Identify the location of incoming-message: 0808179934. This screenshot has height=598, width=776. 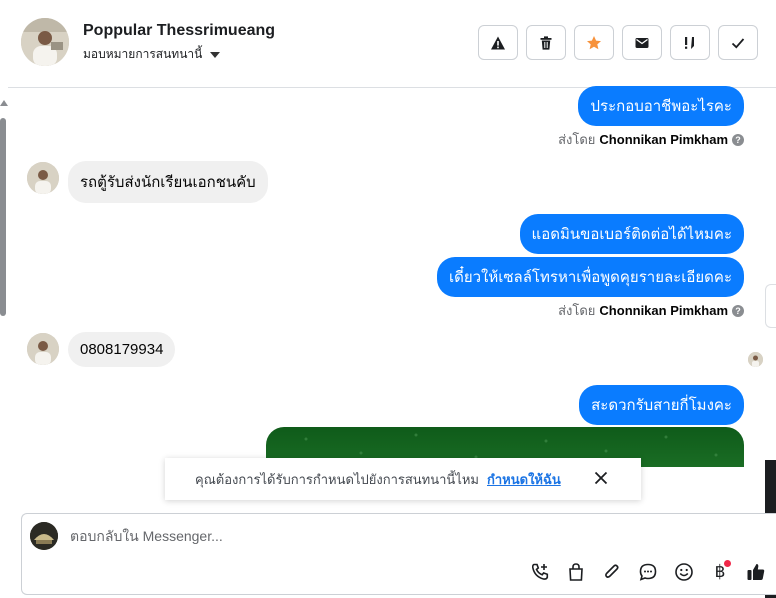
(122, 349).